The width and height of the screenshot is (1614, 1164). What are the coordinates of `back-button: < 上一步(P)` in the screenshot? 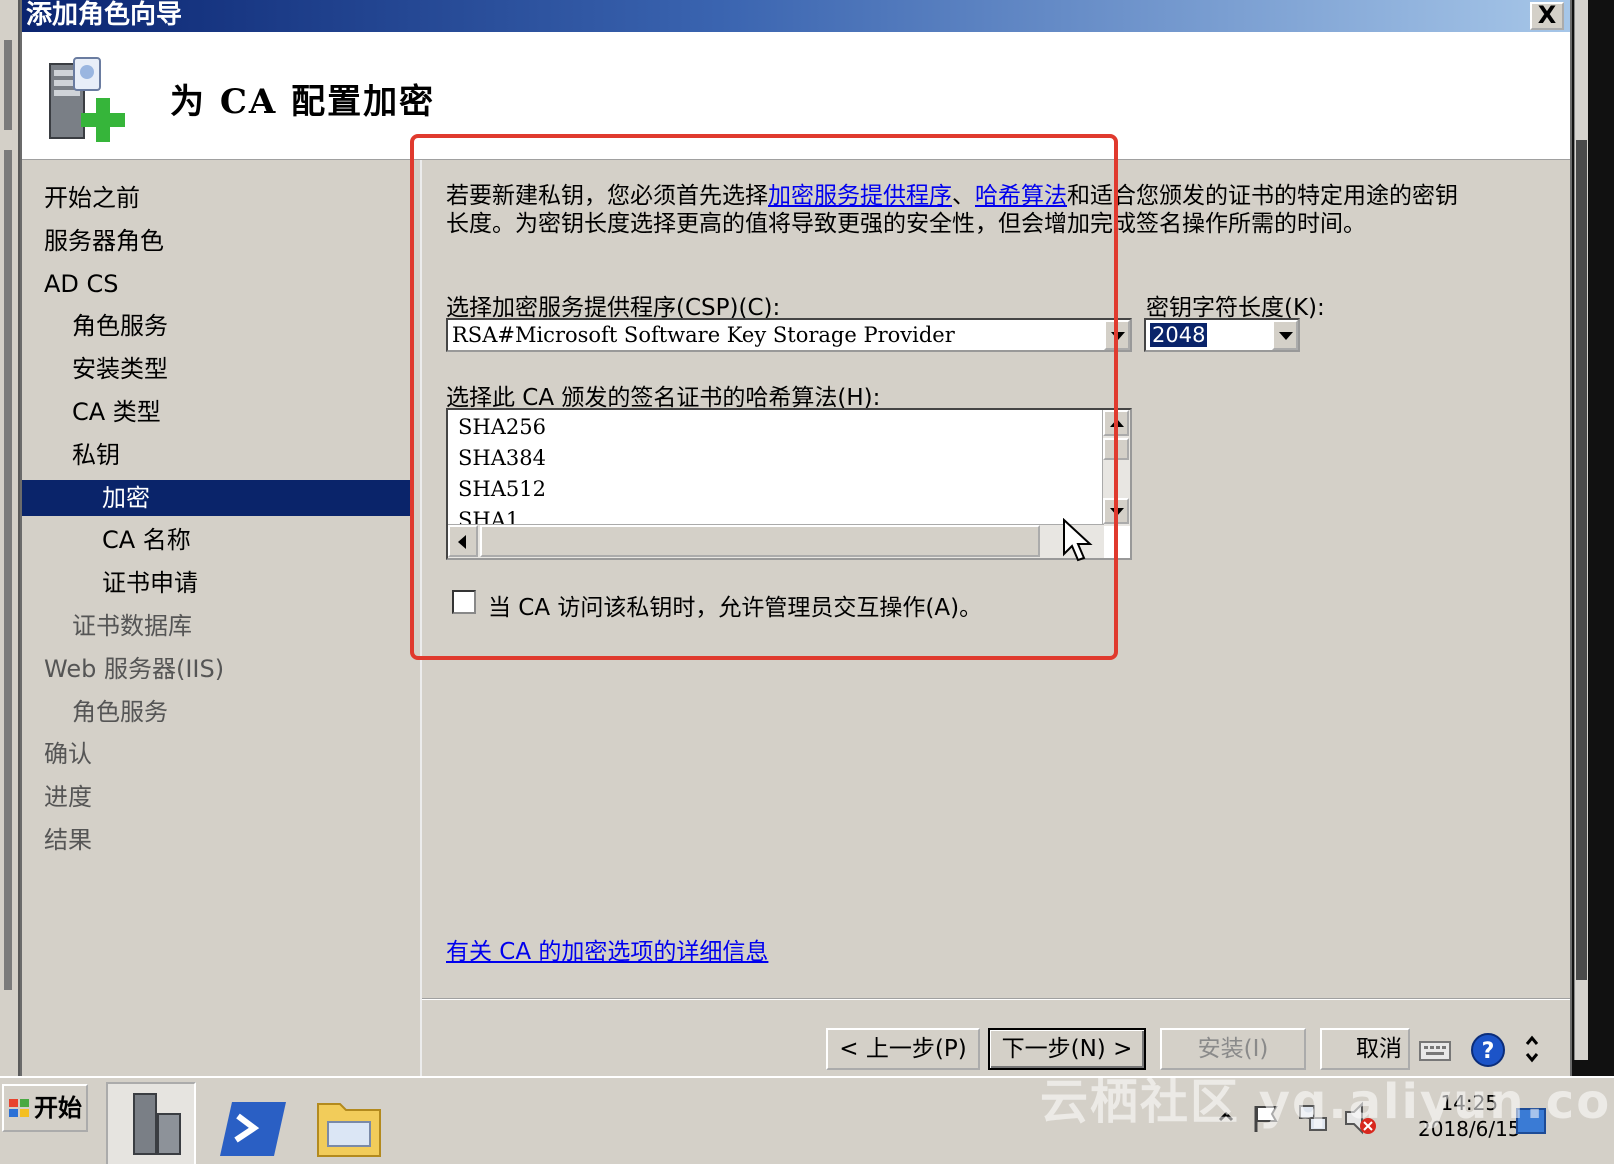 It's located at (903, 1049).